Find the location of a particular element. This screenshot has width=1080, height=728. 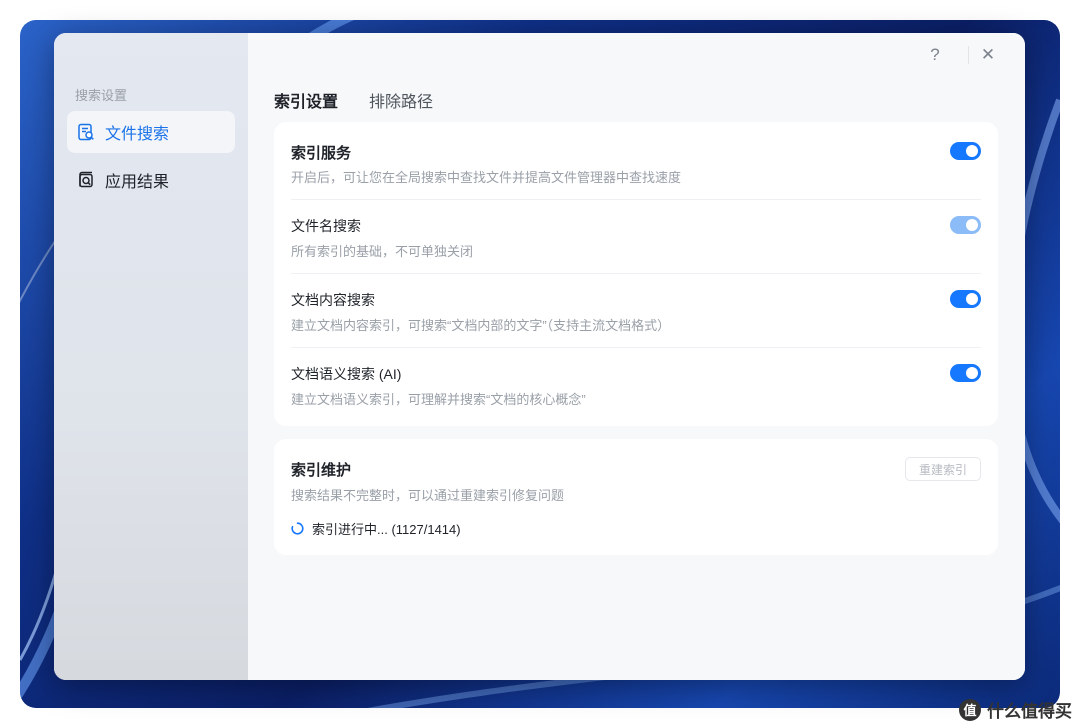

tab-exclude-paths: 排除路径 is located at coordinates (401, 100).